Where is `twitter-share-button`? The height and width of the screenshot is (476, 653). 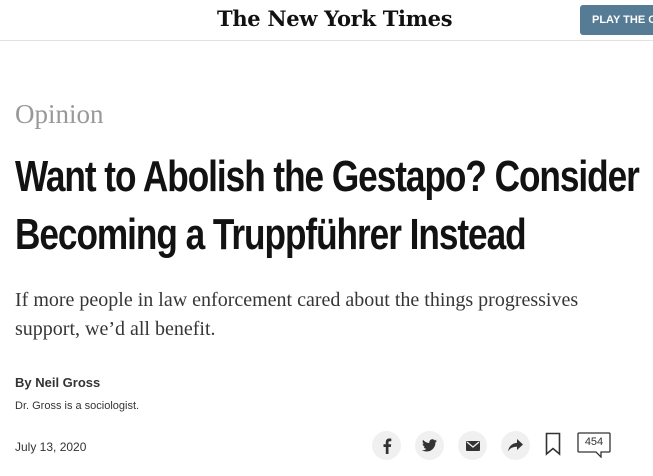
twitter-share-button is located at coordinates (429, 445).